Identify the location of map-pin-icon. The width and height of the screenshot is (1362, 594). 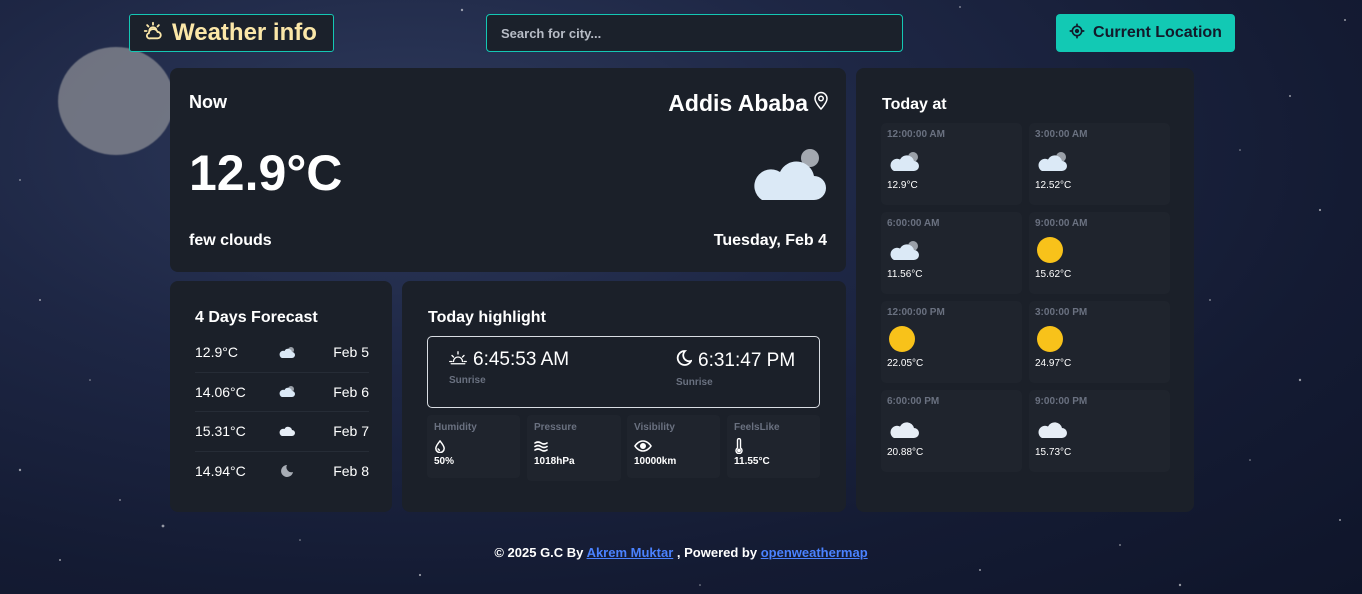
(821, 103).